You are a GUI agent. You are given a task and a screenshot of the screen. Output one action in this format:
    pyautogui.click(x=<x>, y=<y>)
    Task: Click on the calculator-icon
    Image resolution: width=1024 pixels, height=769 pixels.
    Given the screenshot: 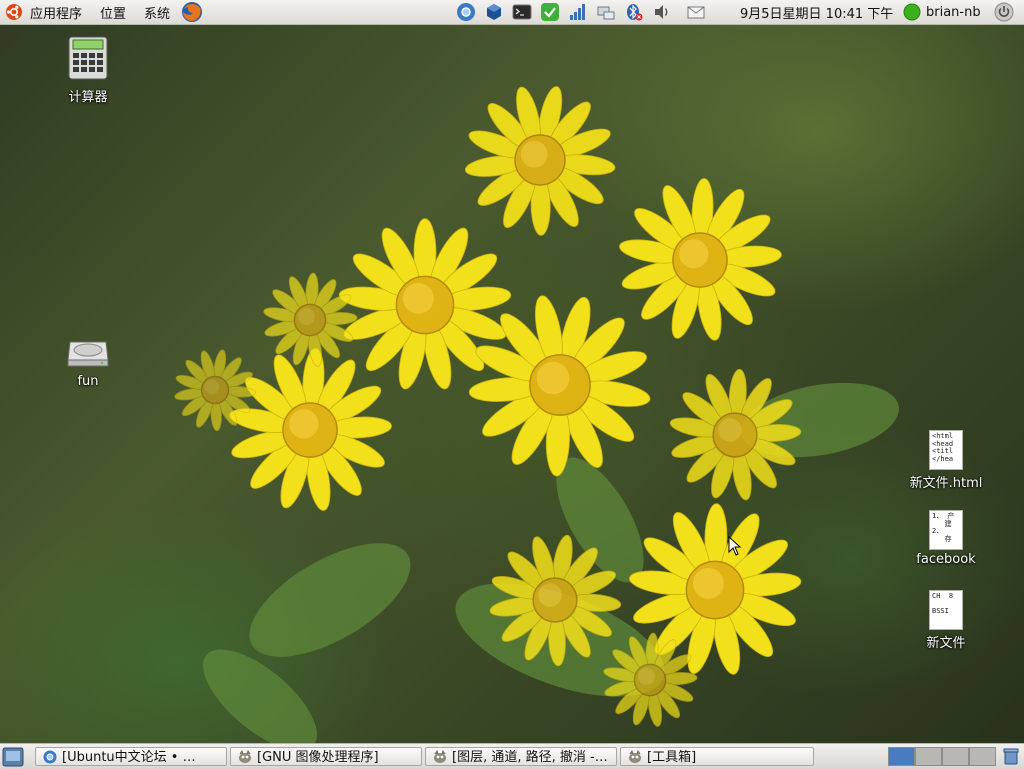 What is the action you would take?
    pyautogui.click(x=88, y=58)
    